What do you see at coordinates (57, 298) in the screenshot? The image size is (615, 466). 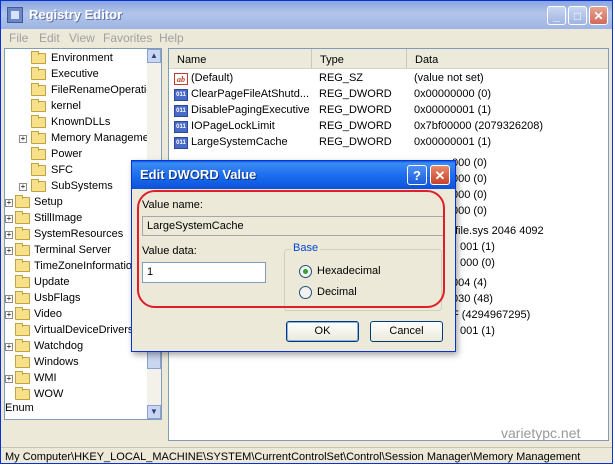 I see `tree-item-label: UsbFlags` at bounding box center [57, 298].